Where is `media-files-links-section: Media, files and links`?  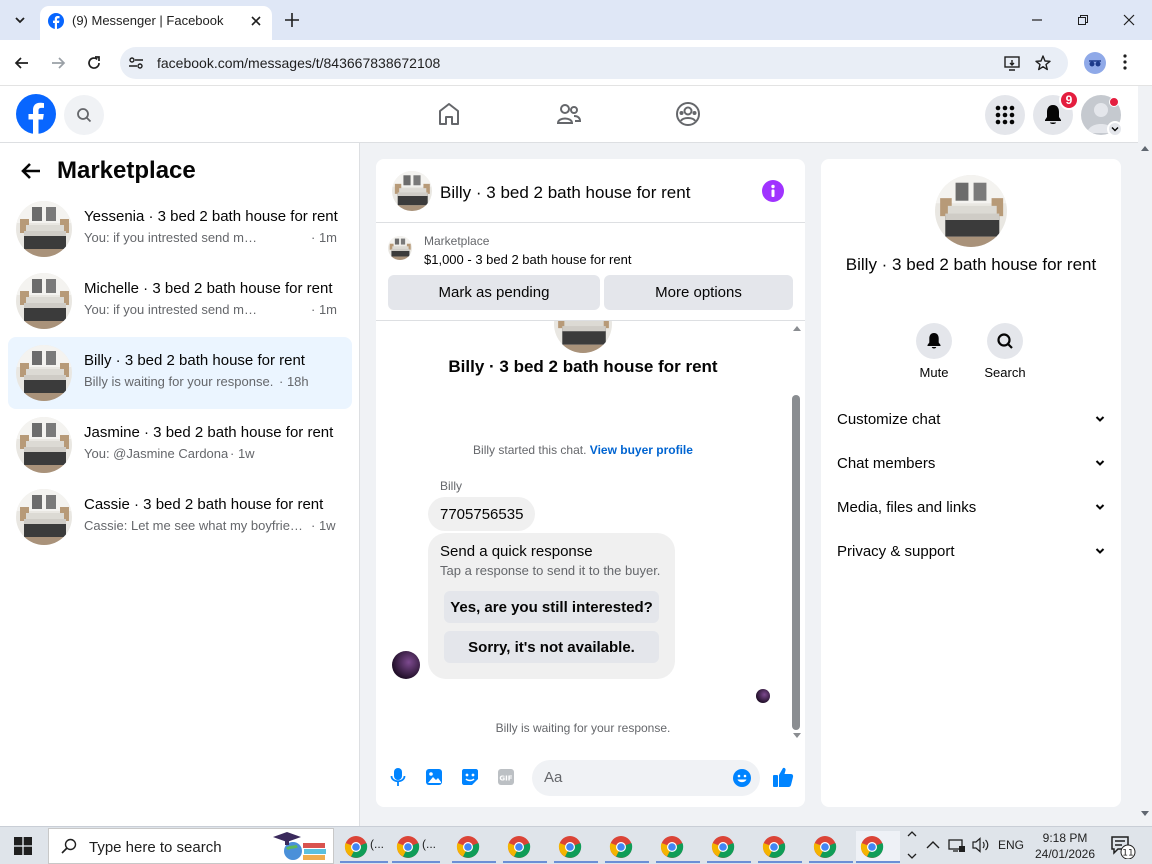
media-files-links-section: Media, files and links is located at coordinates (971, 508).